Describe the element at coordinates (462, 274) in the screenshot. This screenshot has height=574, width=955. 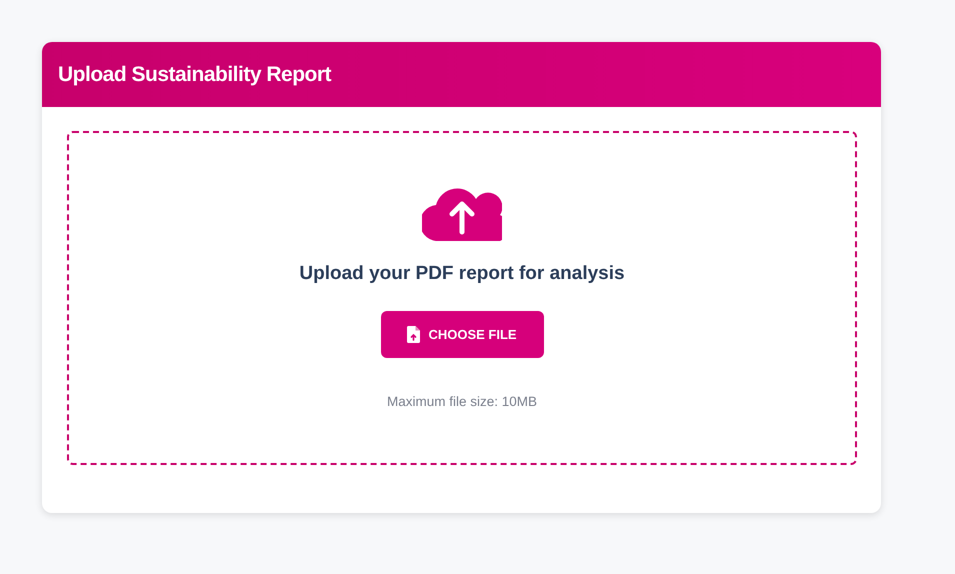
I see `upload-heading: Upload your PDF report for analysis` at that location.